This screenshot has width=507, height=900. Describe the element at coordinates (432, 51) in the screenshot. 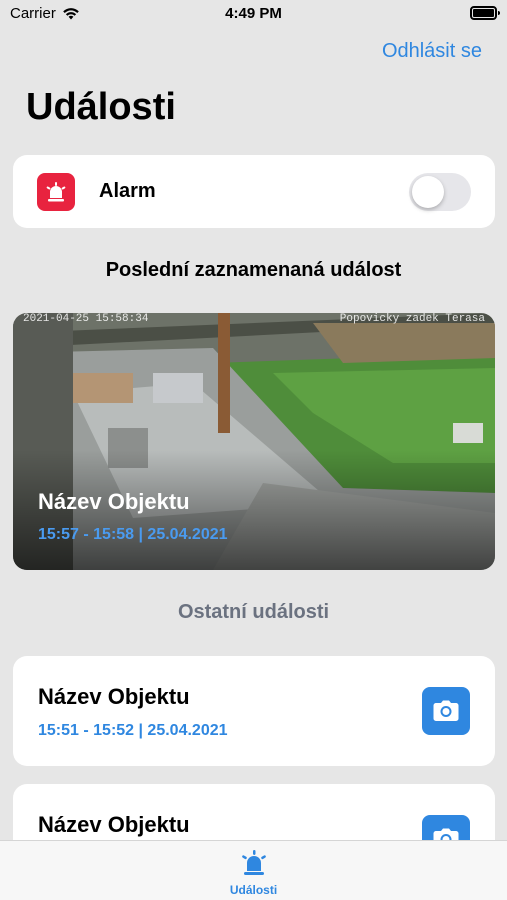

I see `logout-button: Odhlásit se` at that location.